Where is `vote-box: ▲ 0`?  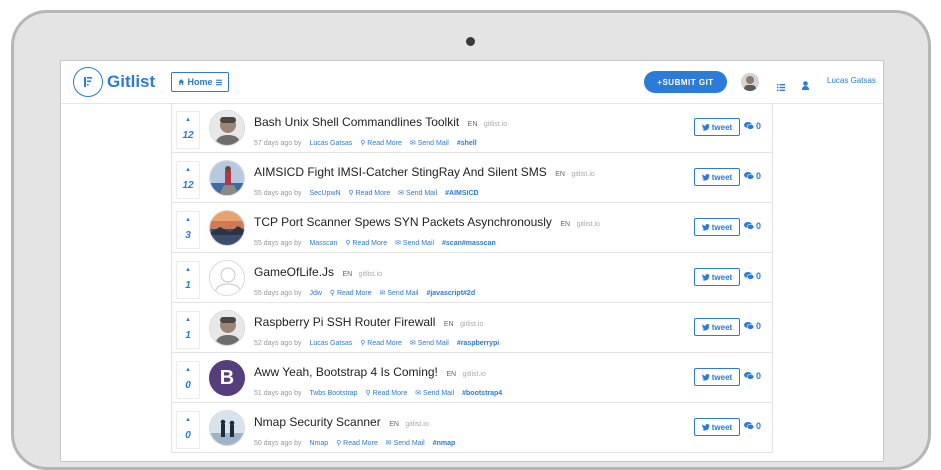
vote-box: ▲ 0 is located at coordinates (188, 430).